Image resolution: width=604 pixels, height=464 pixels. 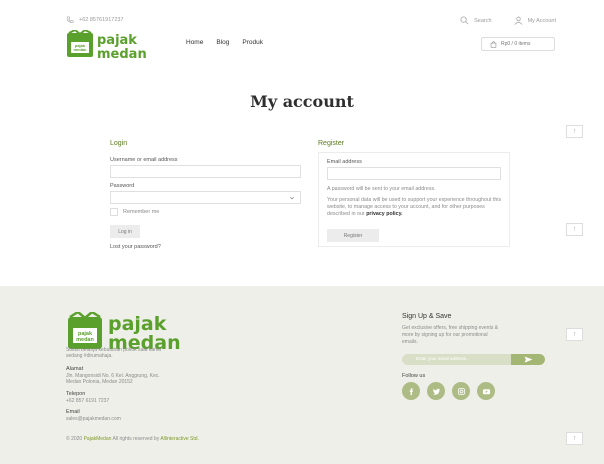 I want to click on username-label: Username or email address, so click(x=144, y=160).